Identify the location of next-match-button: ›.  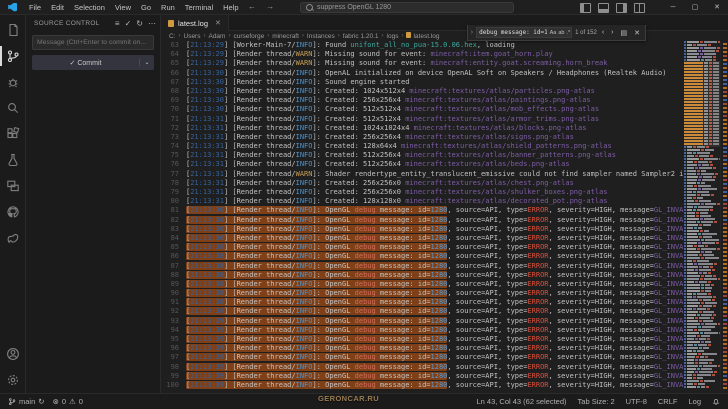
(612, 32).